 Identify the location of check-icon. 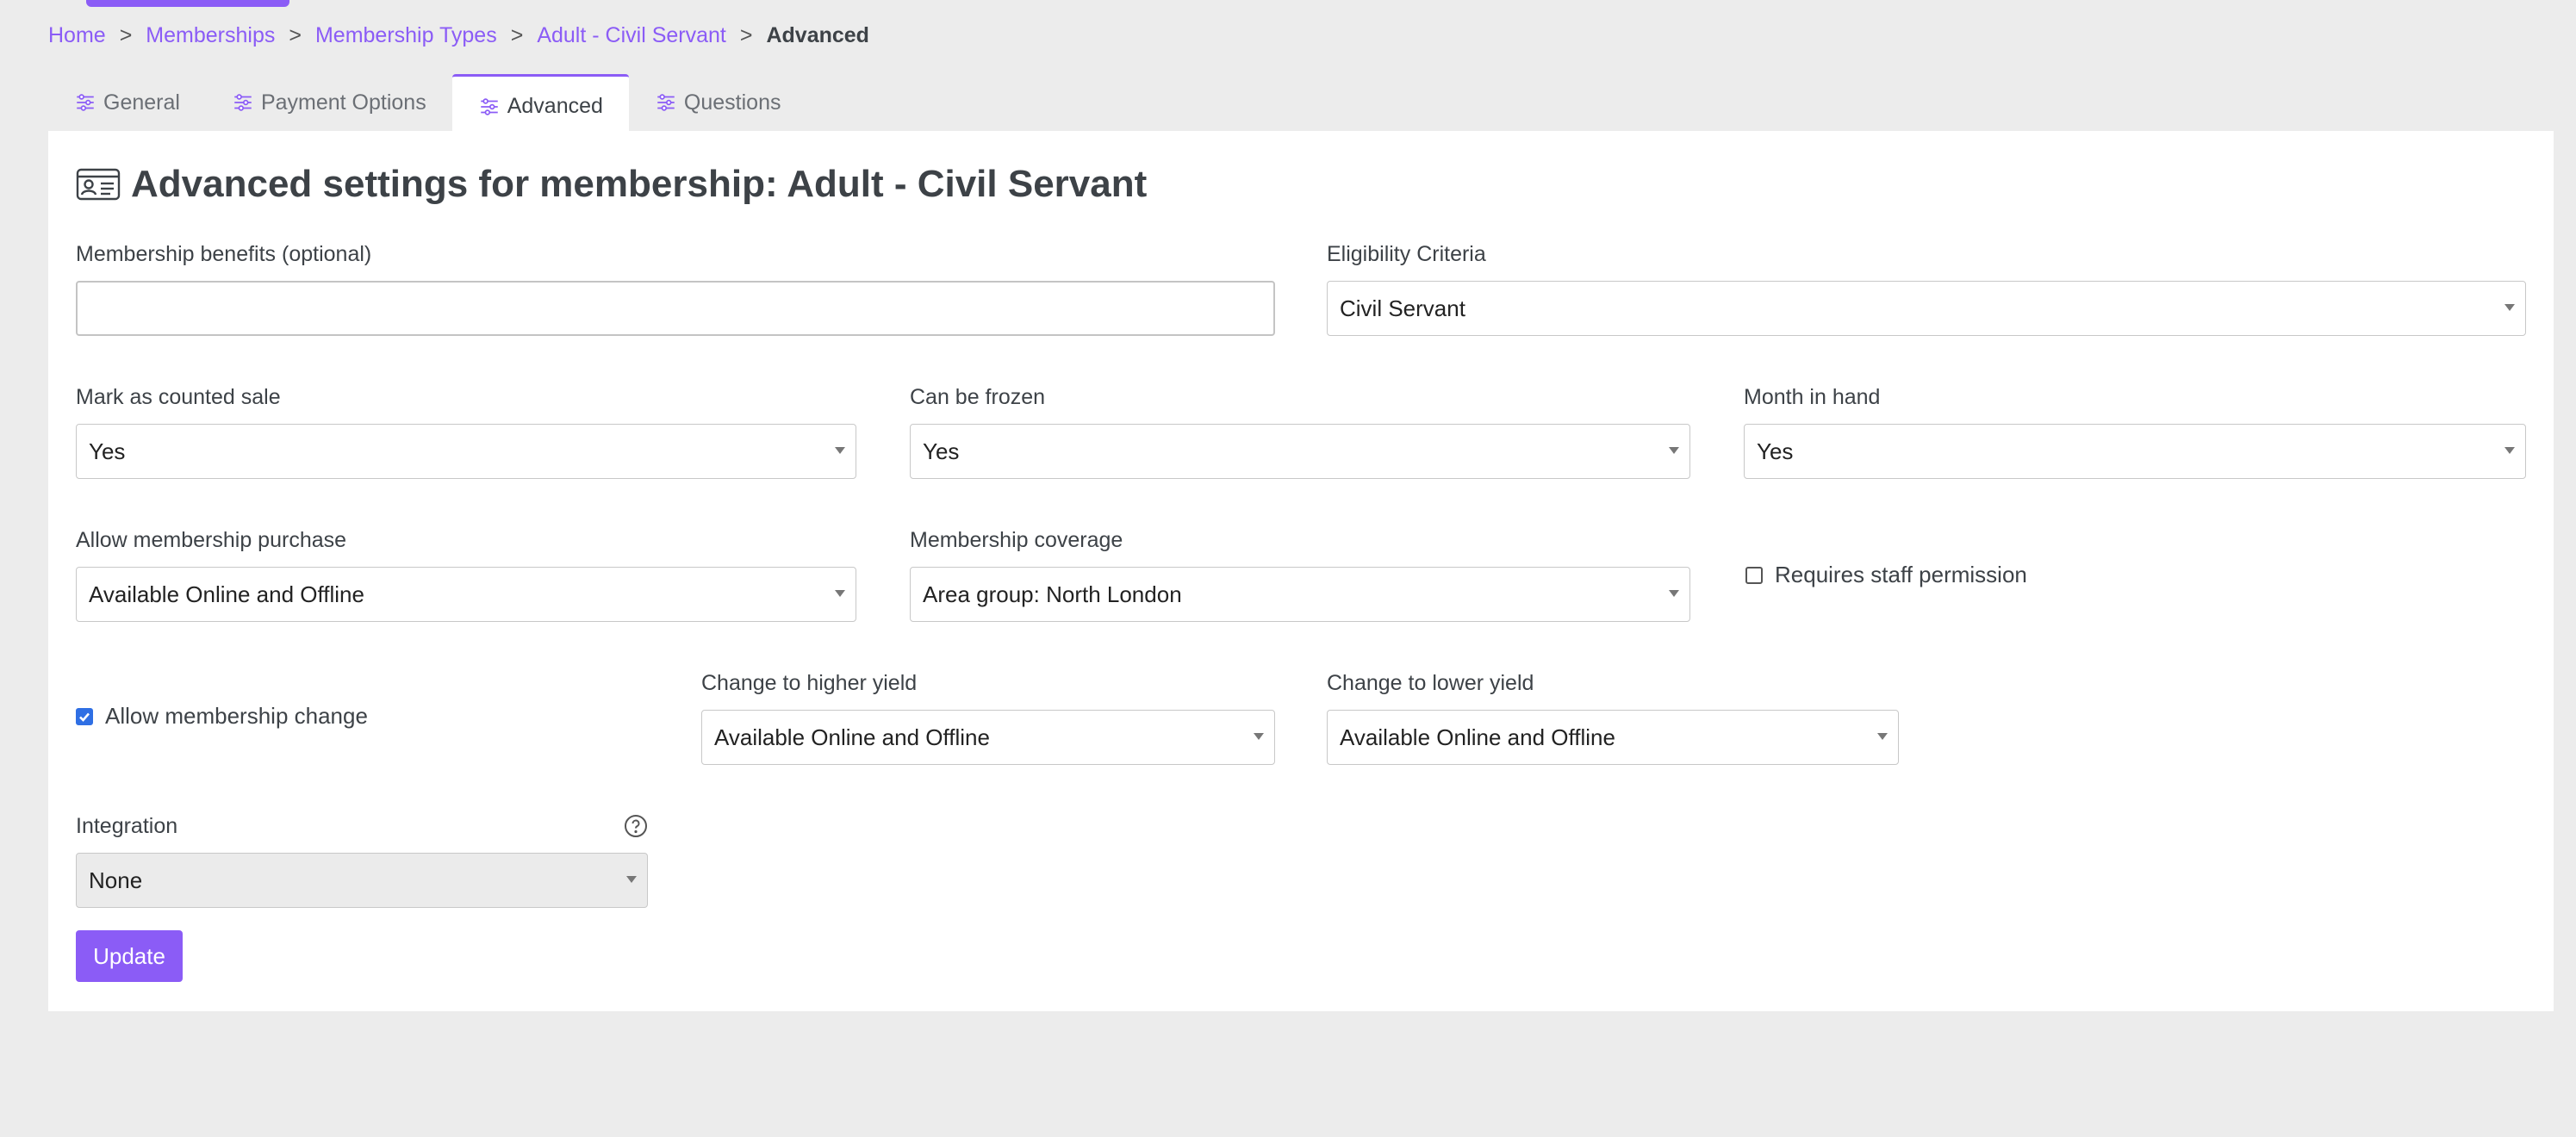
(85, 717).